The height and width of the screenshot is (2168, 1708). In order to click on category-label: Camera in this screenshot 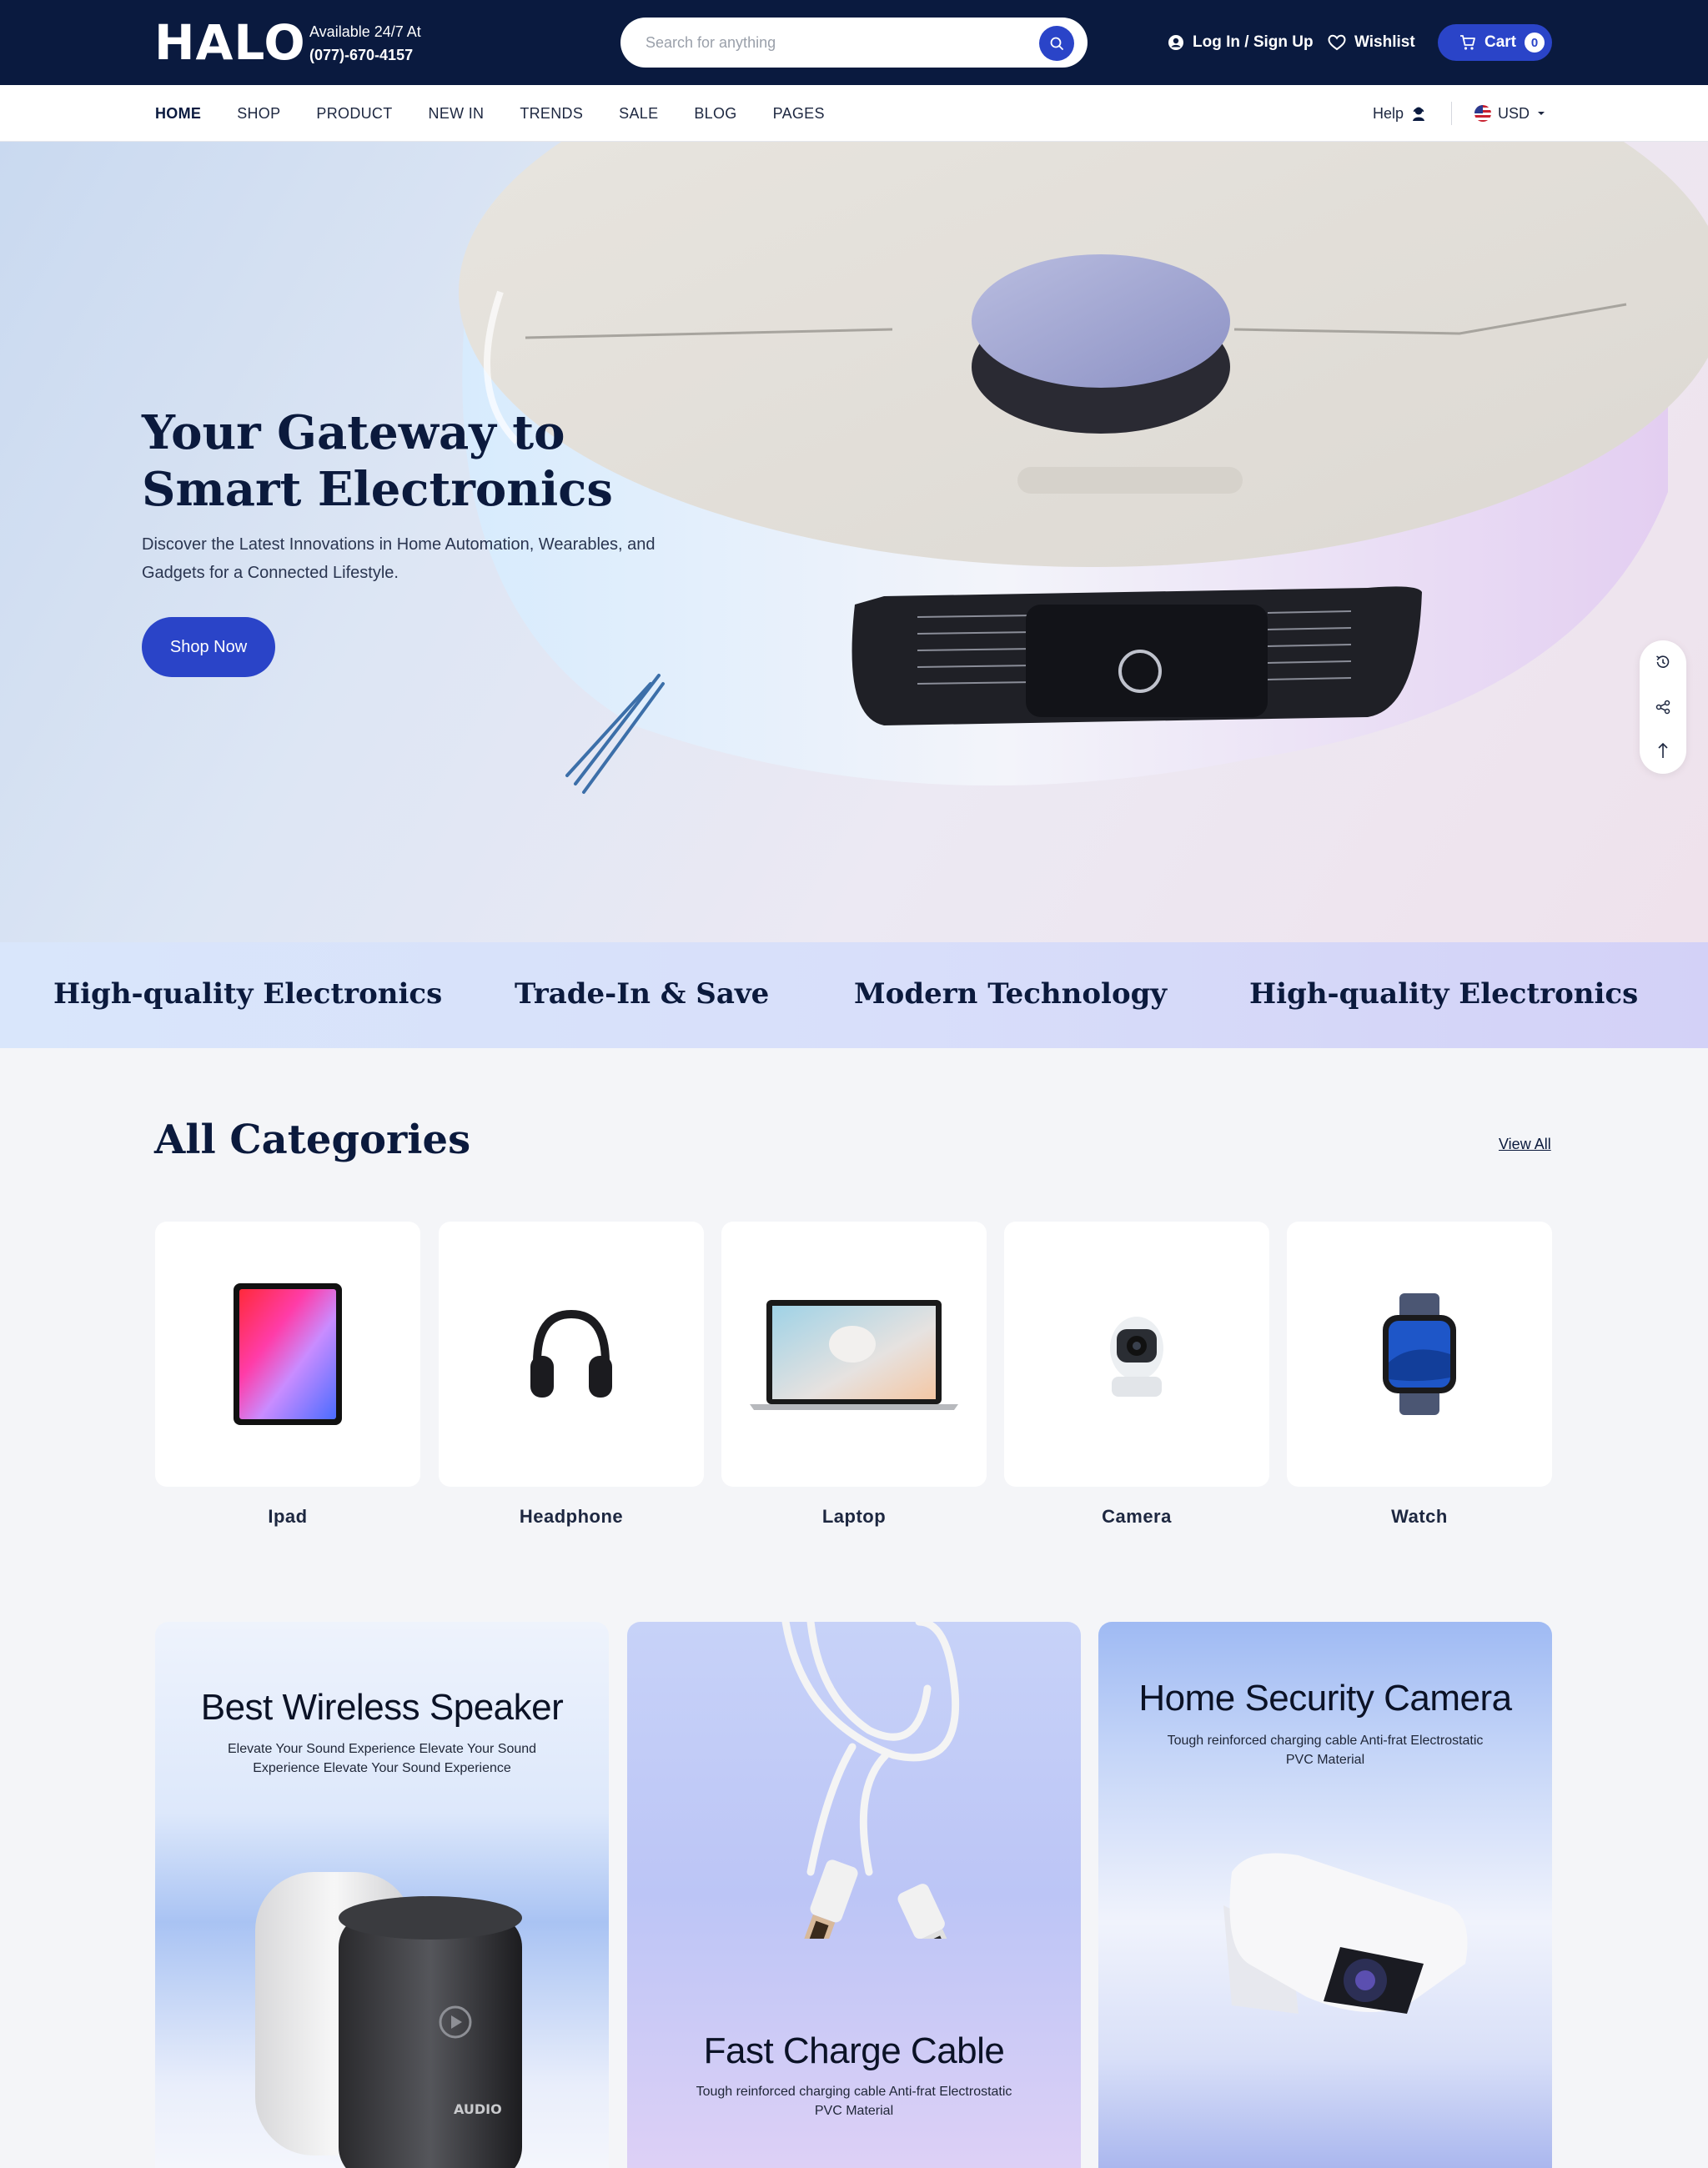, I will do `click(1136, 1517)`.